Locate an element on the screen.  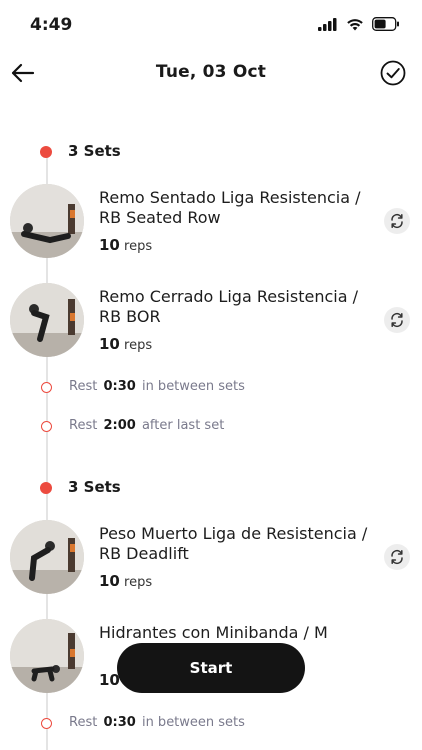
rest-text: Rest 2:00 after last set is located at coordinates (146, 425).